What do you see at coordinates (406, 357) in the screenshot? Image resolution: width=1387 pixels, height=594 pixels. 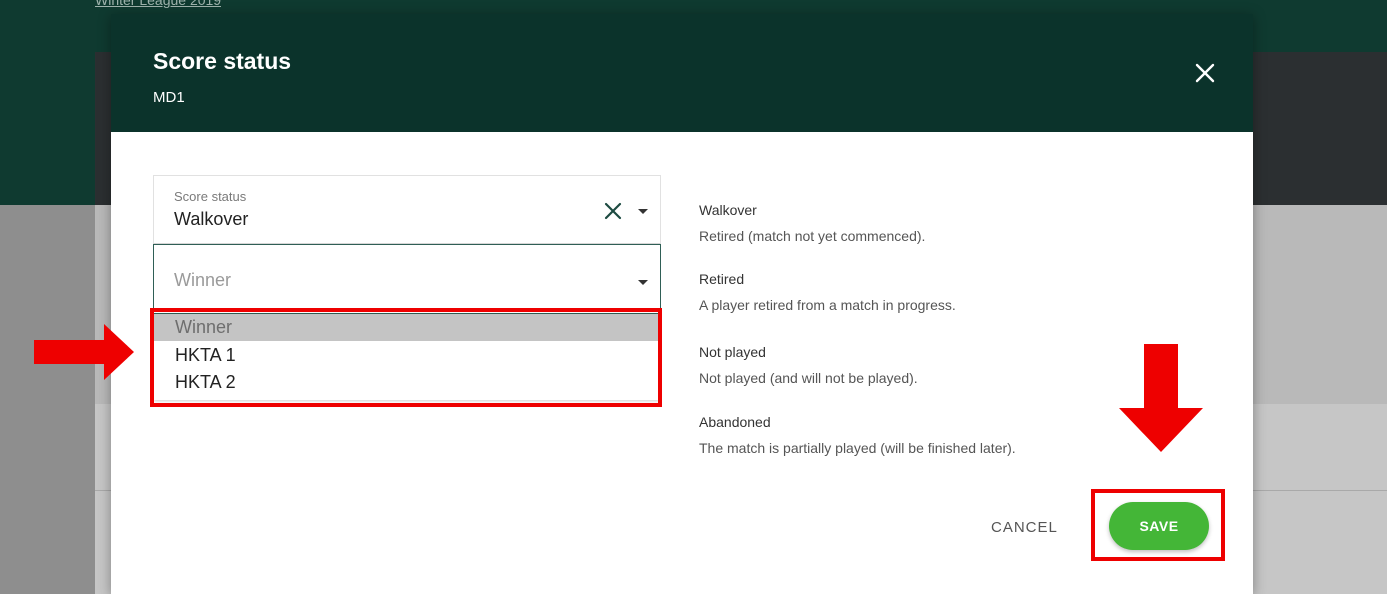 I see `annotation-highlight-dropdown` at bounding box center [406, 357].